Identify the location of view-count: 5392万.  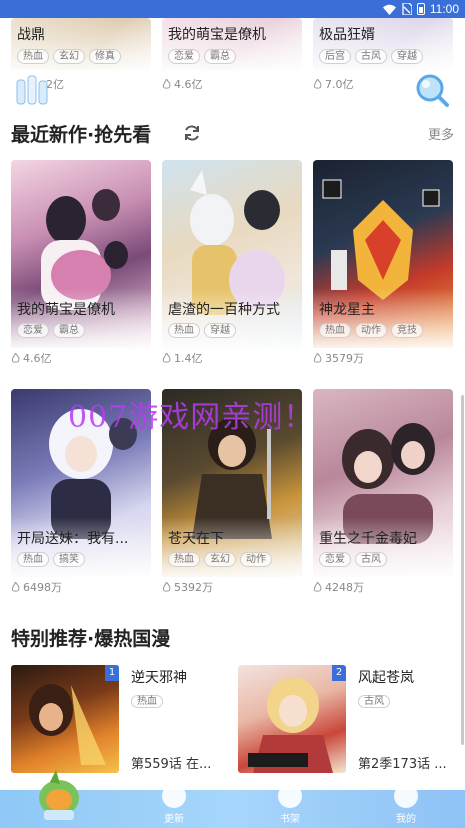
(187, 587).